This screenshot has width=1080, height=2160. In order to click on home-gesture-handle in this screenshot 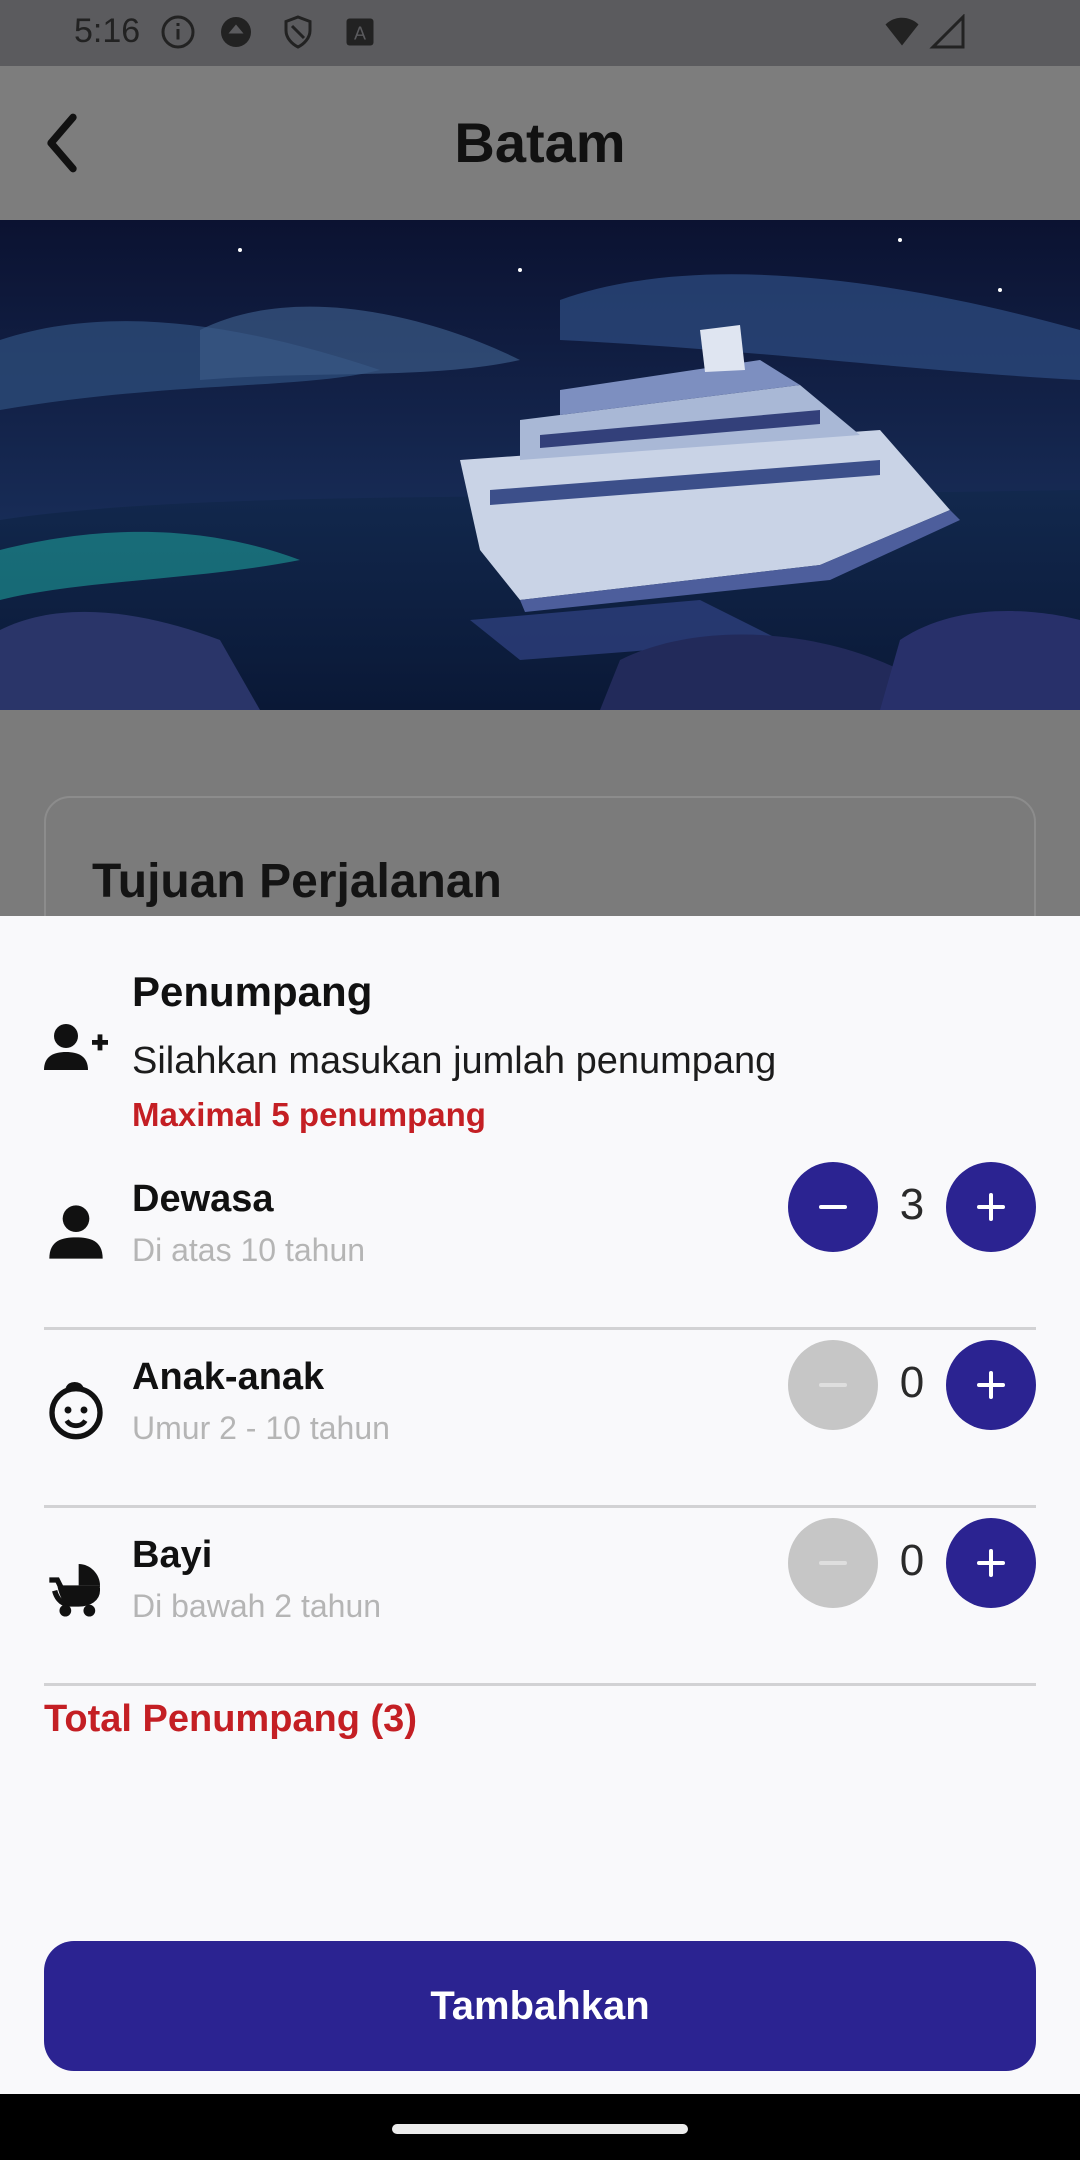, I will do `click(540, 2129)`.